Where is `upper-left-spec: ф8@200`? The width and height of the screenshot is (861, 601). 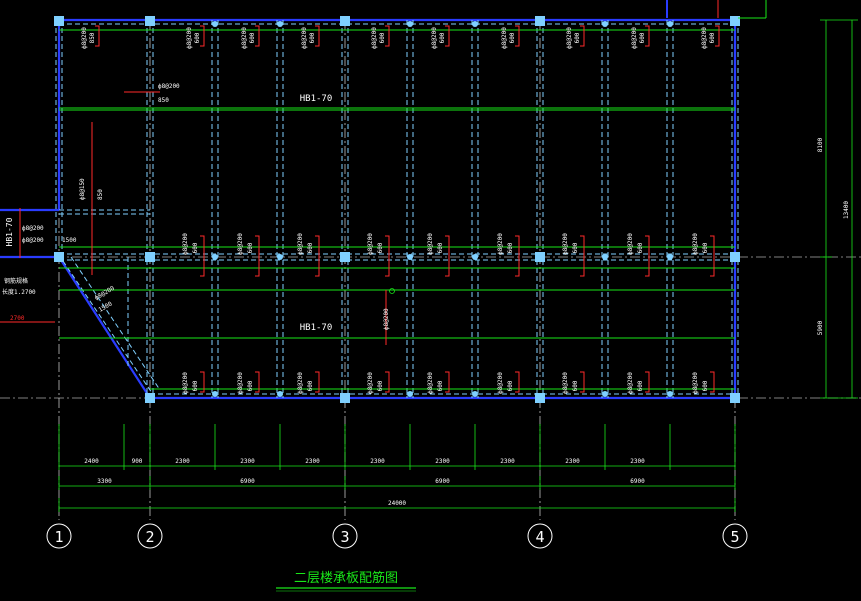
upper-left-spec: ф8@200 is located at coordinates (169, 86).